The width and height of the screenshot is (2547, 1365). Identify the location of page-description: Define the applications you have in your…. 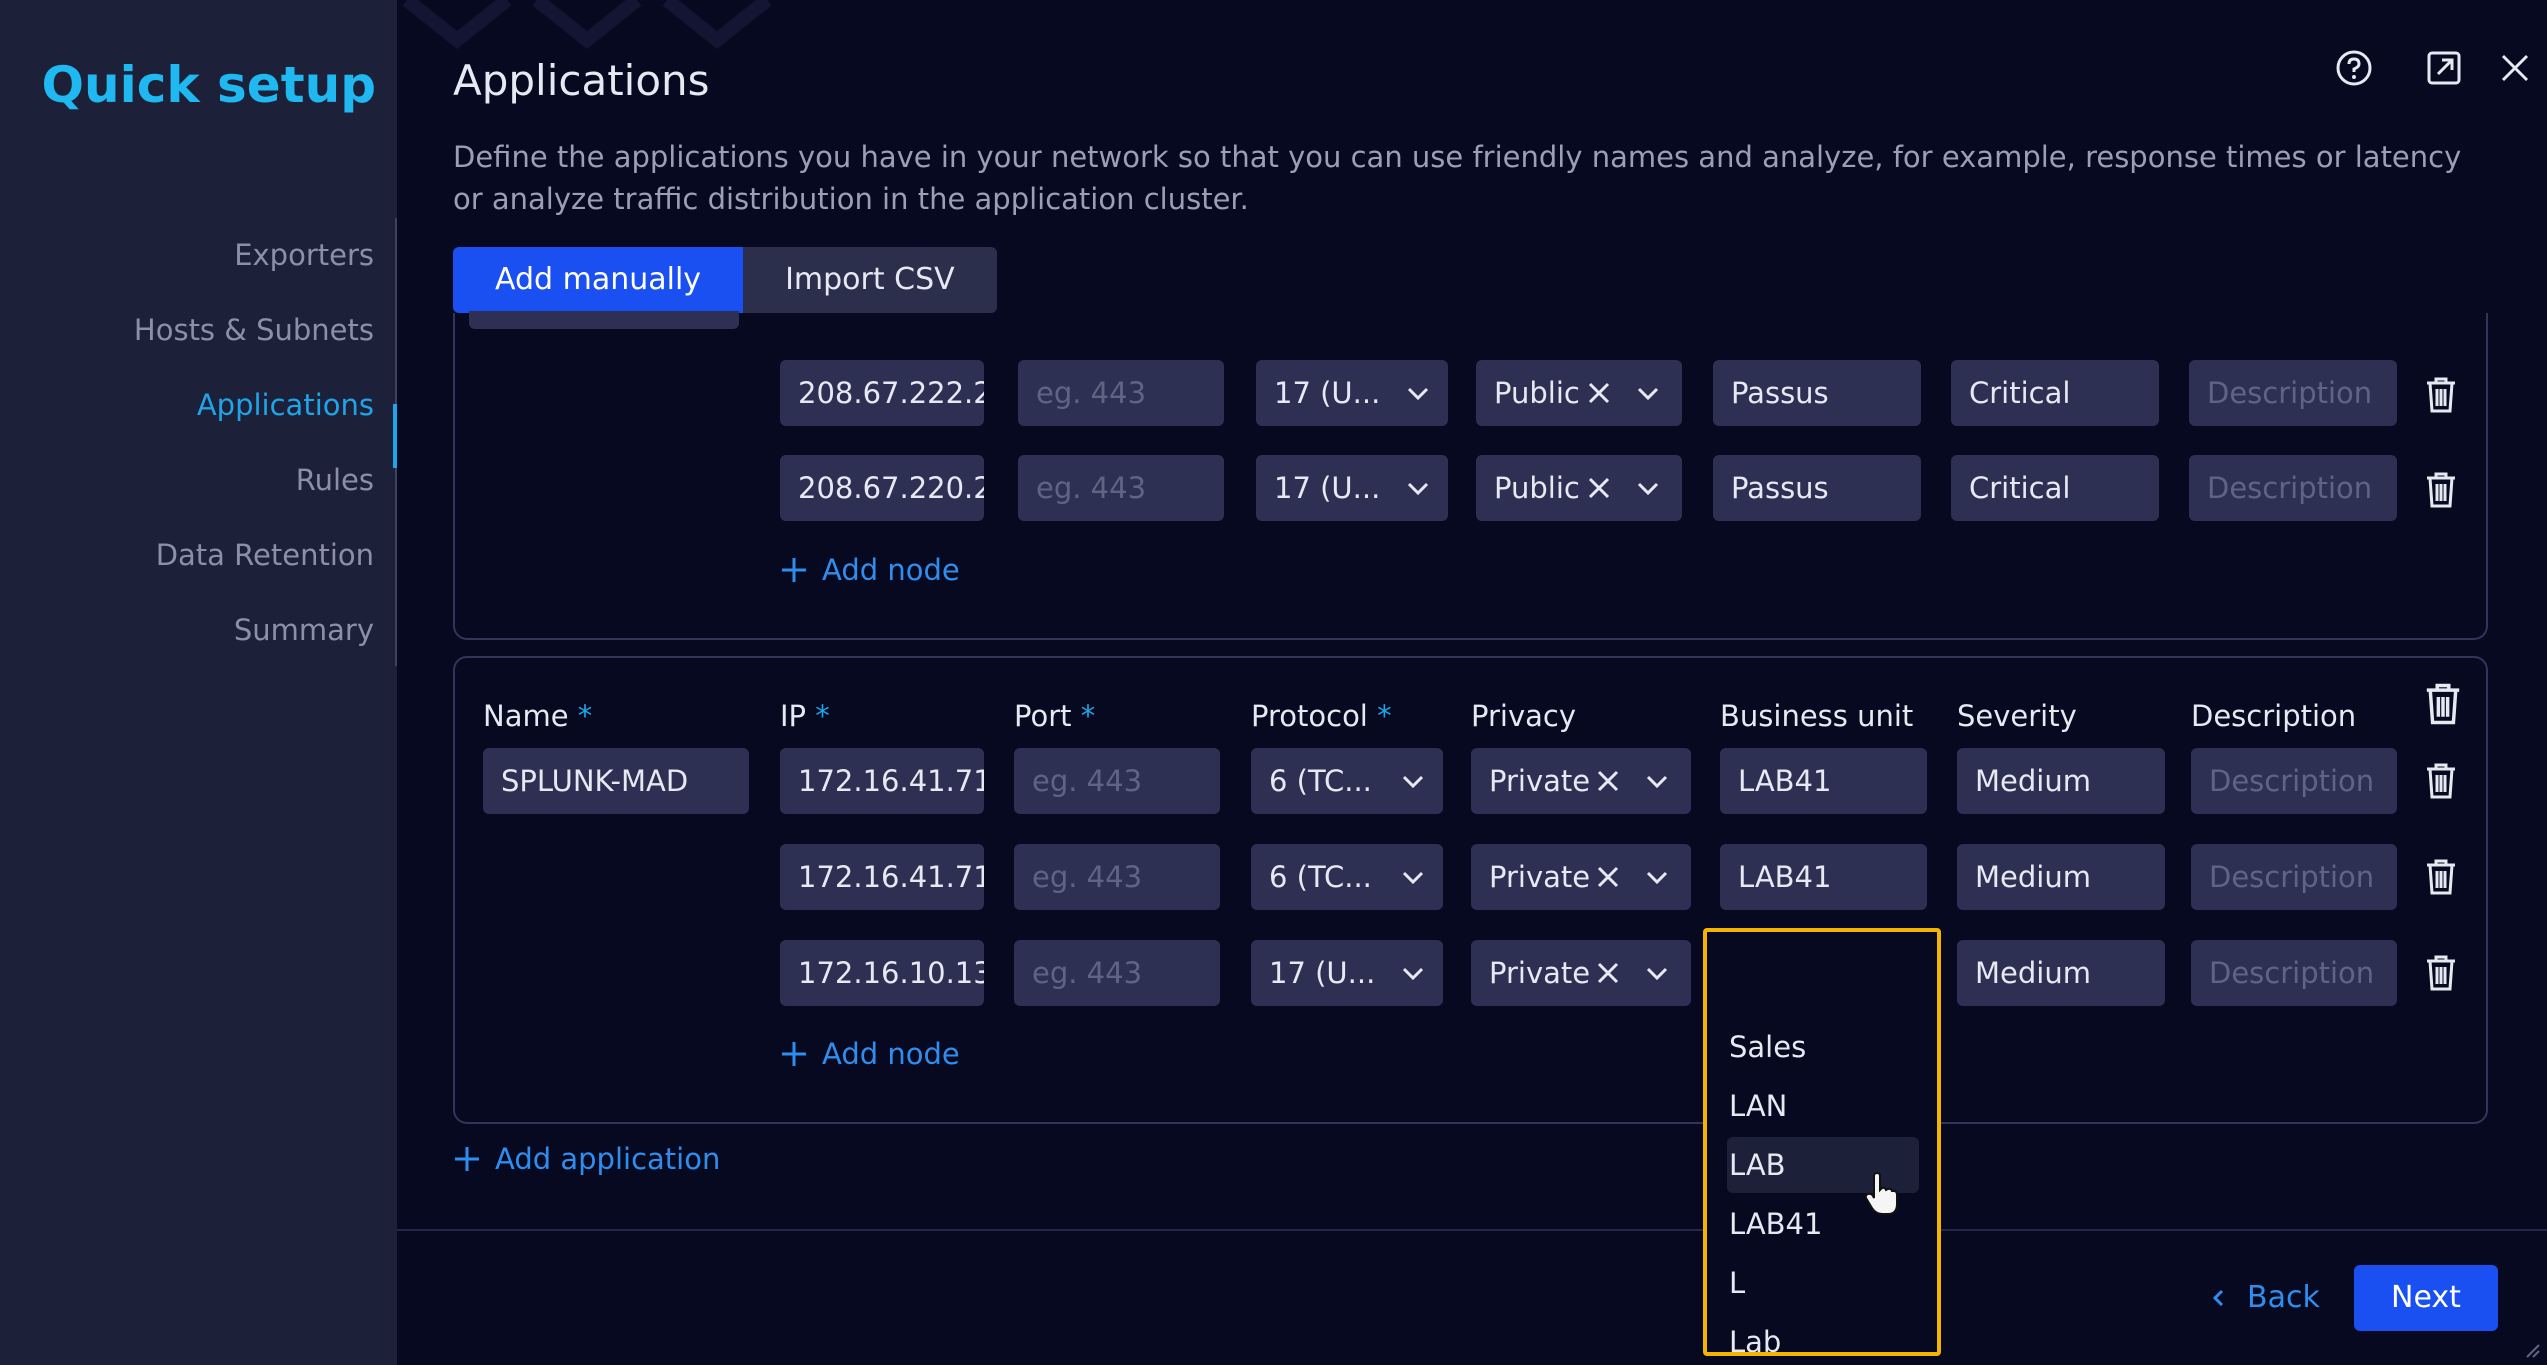
(1457, 178).